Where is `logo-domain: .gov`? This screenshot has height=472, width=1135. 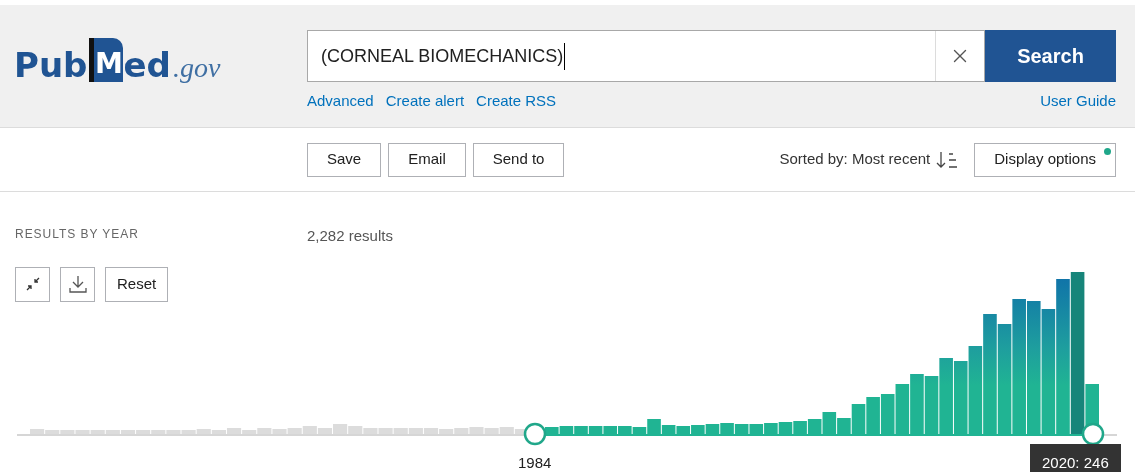 logo-domain: .gov is located at coordinates (196, 68).